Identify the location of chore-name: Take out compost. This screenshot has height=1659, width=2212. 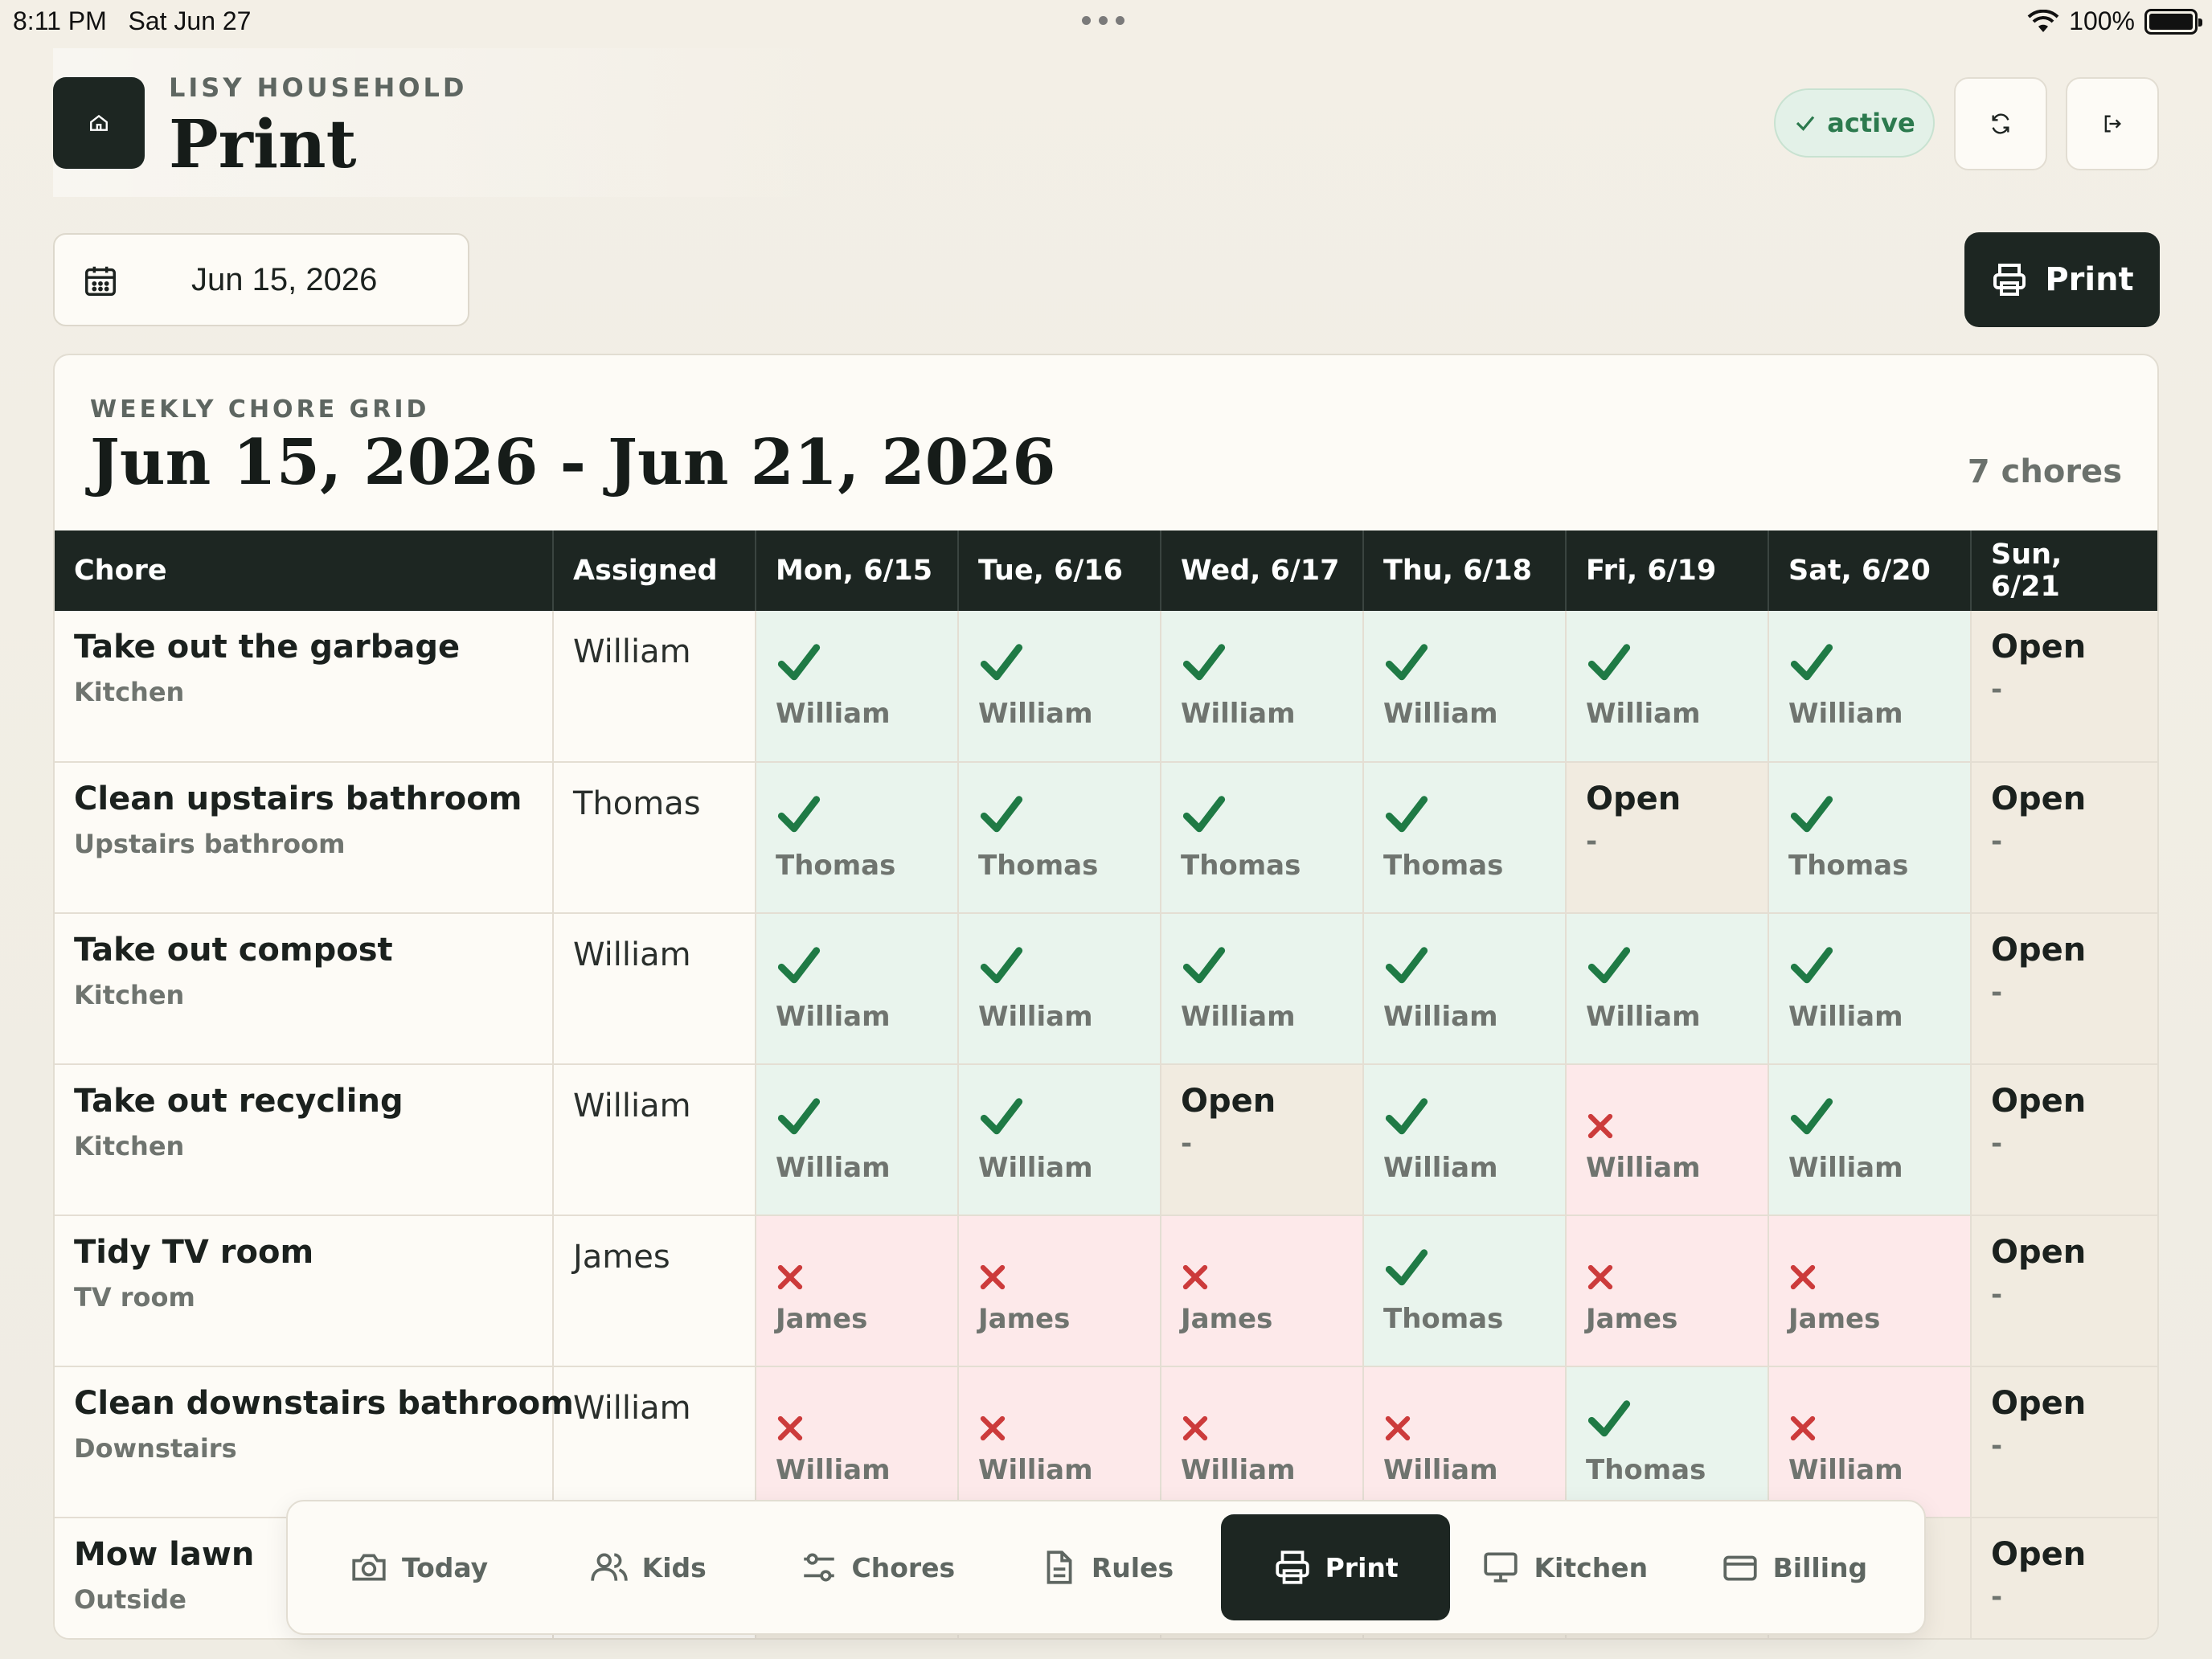
(233, 950).